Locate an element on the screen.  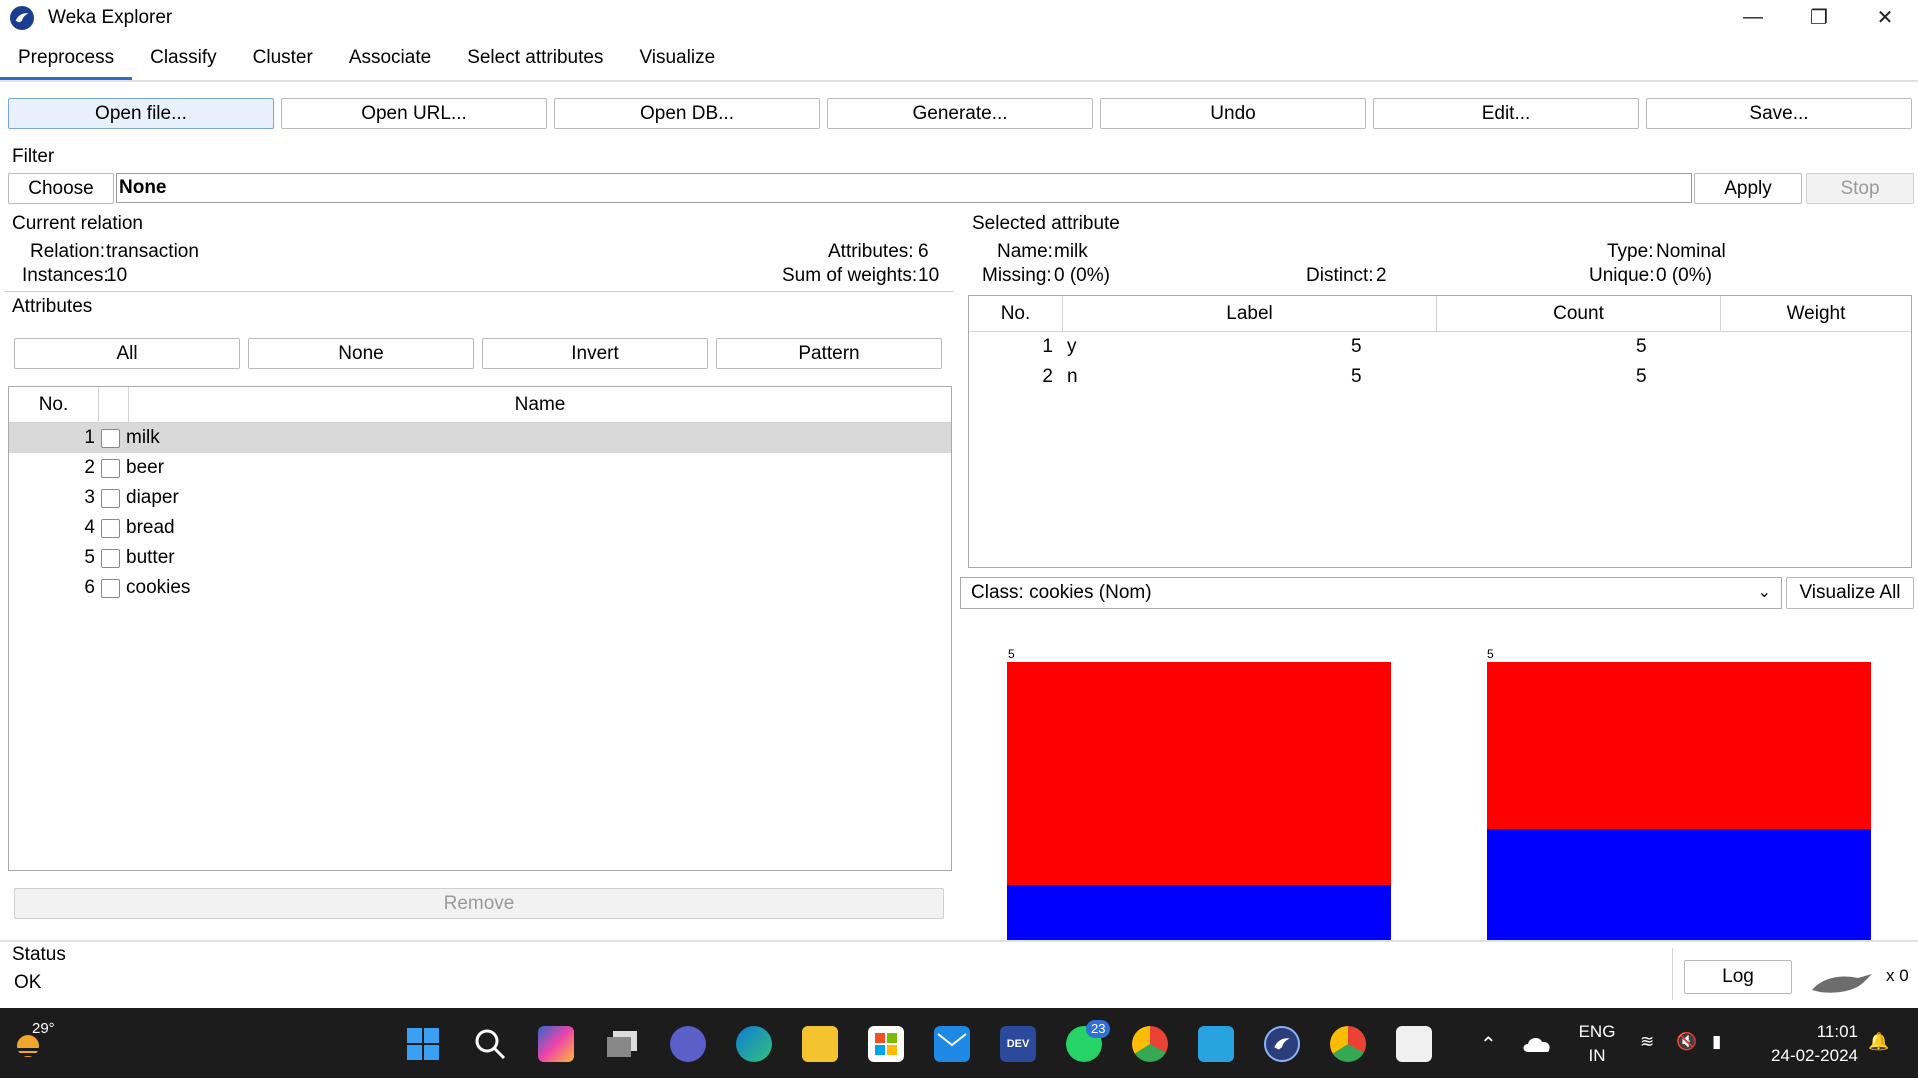
snipping-tool-icon is located at coordinates (1414, 1044).